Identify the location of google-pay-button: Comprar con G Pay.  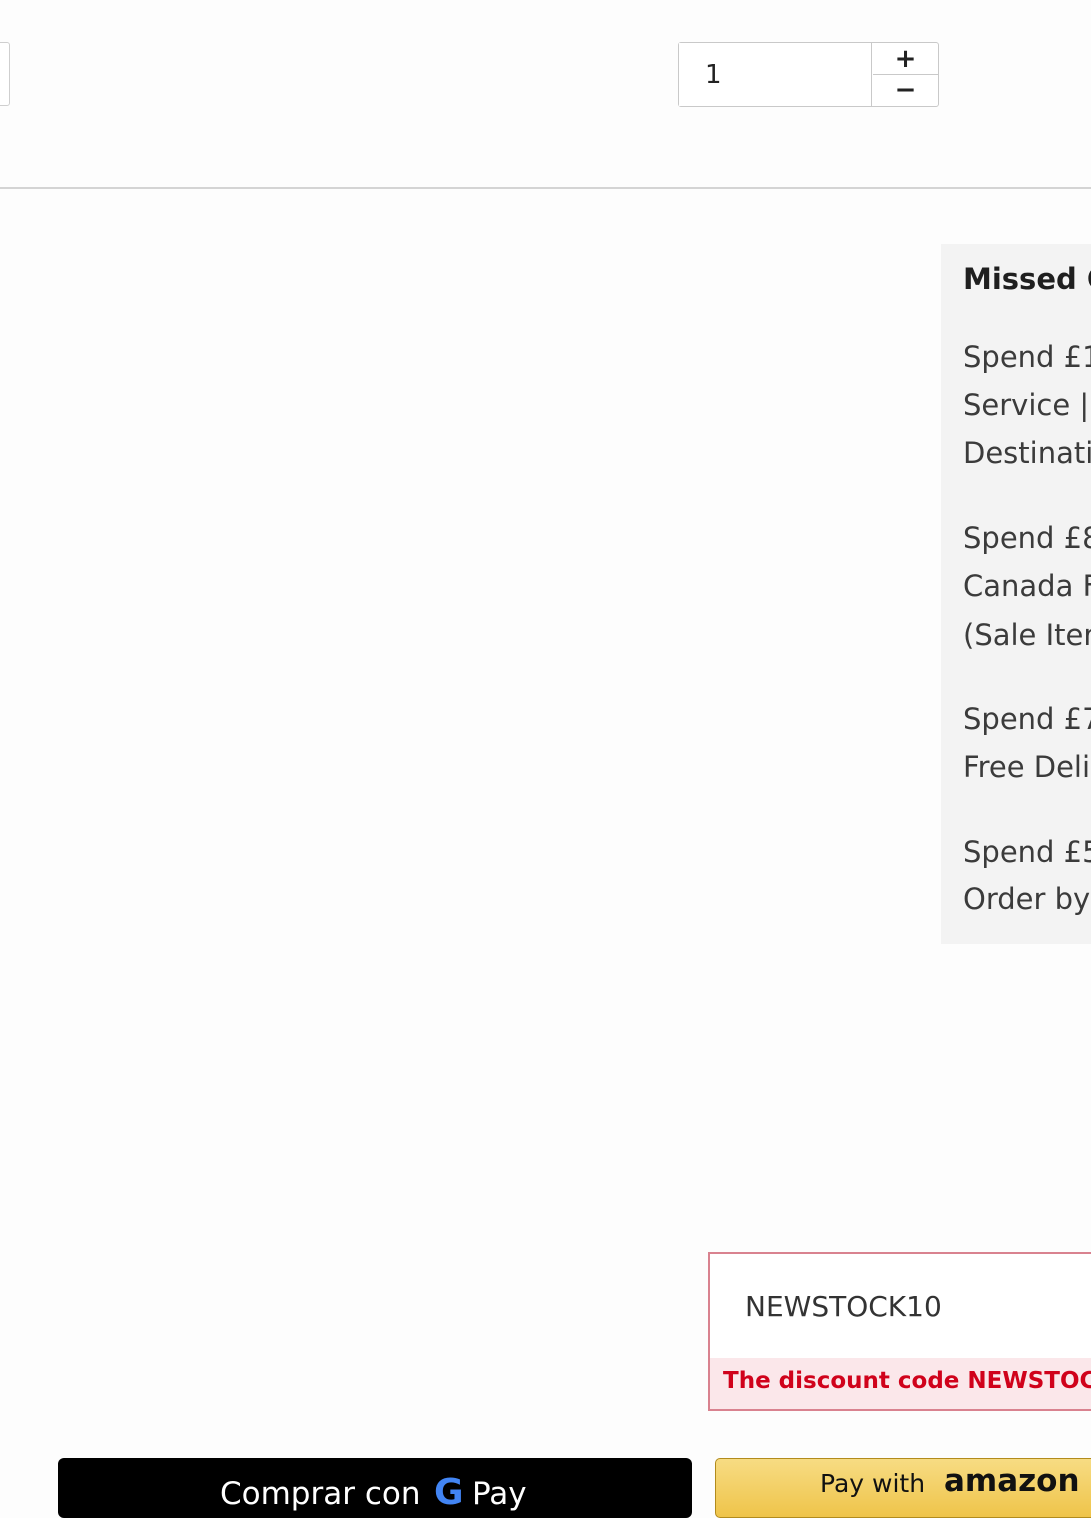
(375, 1488).